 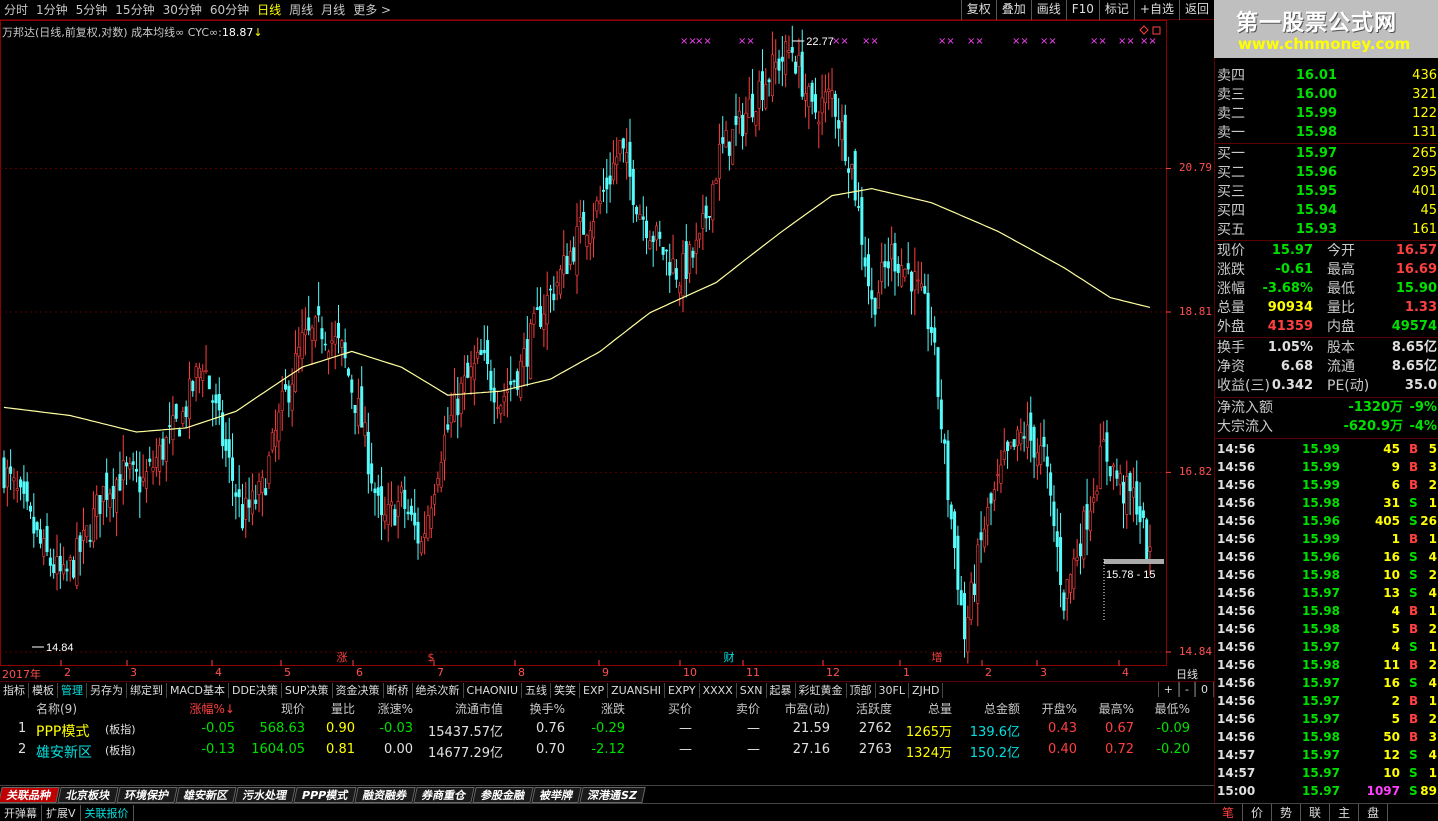 What do you see at coordinates (343, 708) in the screenshot?
I see `table-header-3: 量比` at bounding box center [343, 708].